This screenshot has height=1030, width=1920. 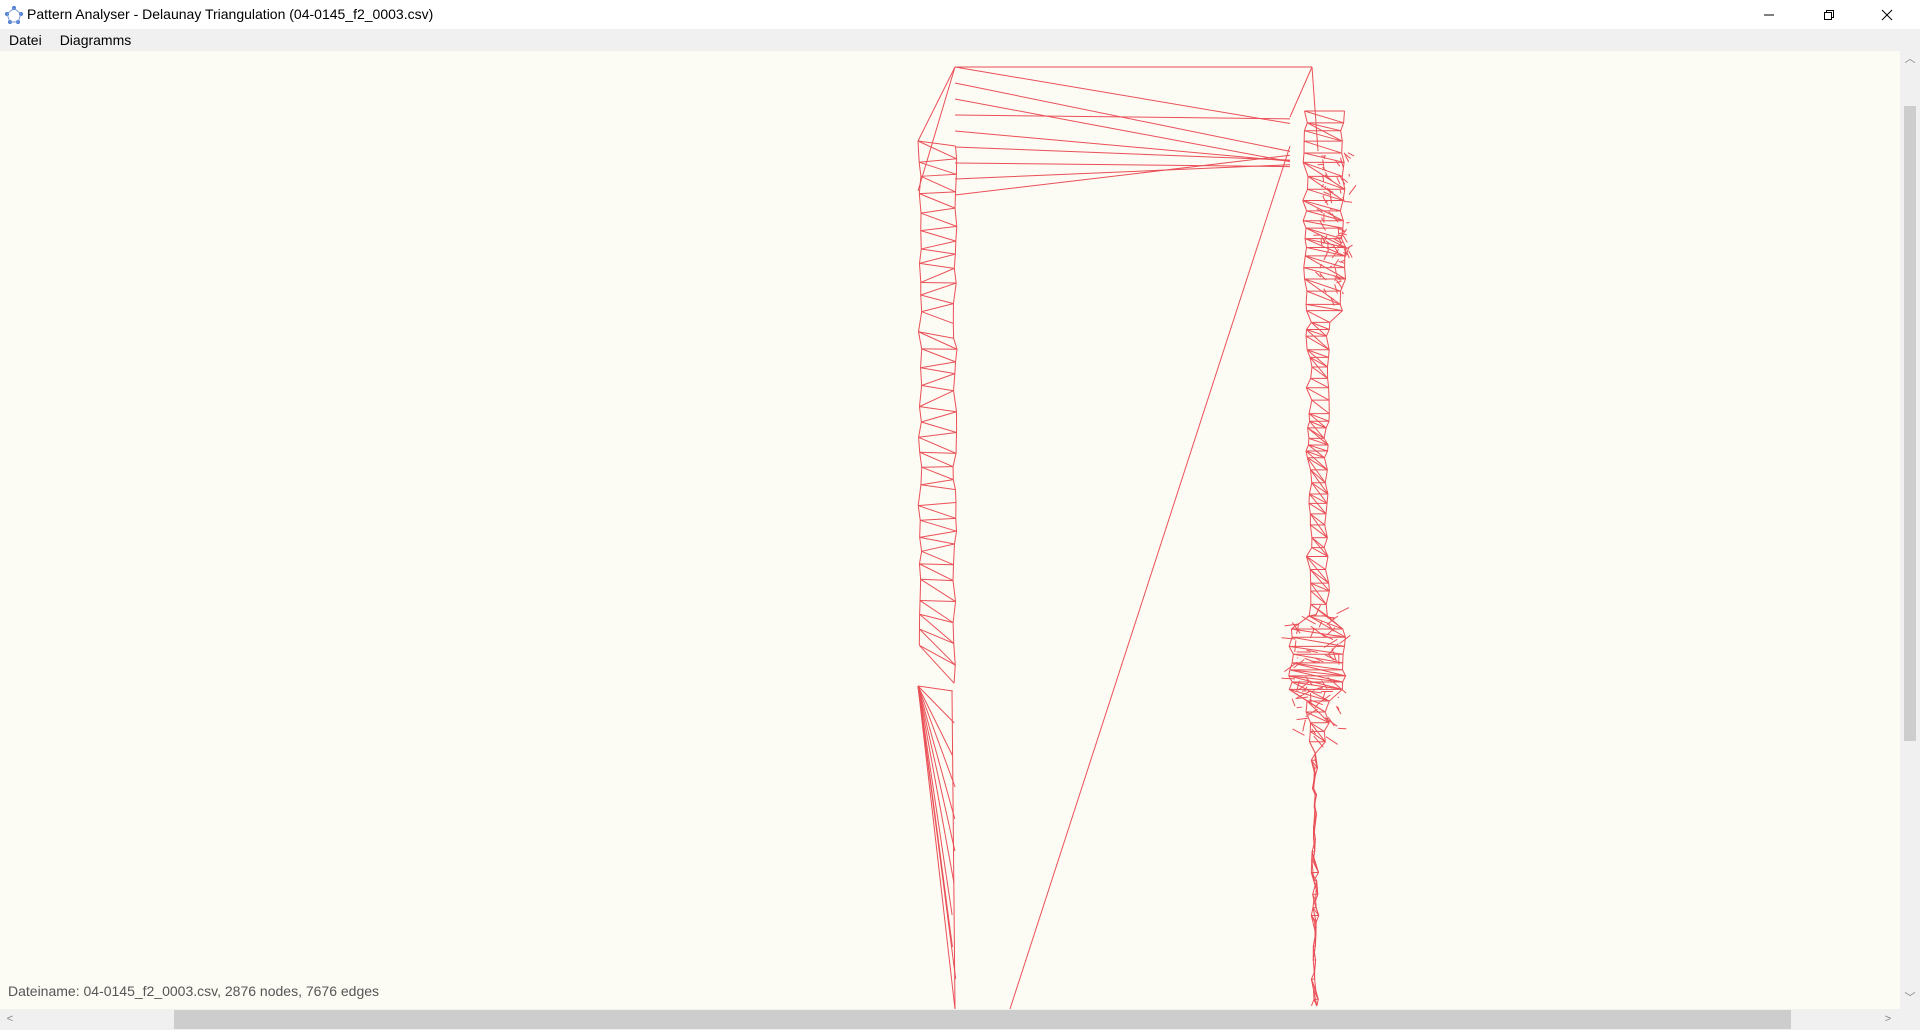 I want to click on app-network-icon, so click(x=14, y=15).